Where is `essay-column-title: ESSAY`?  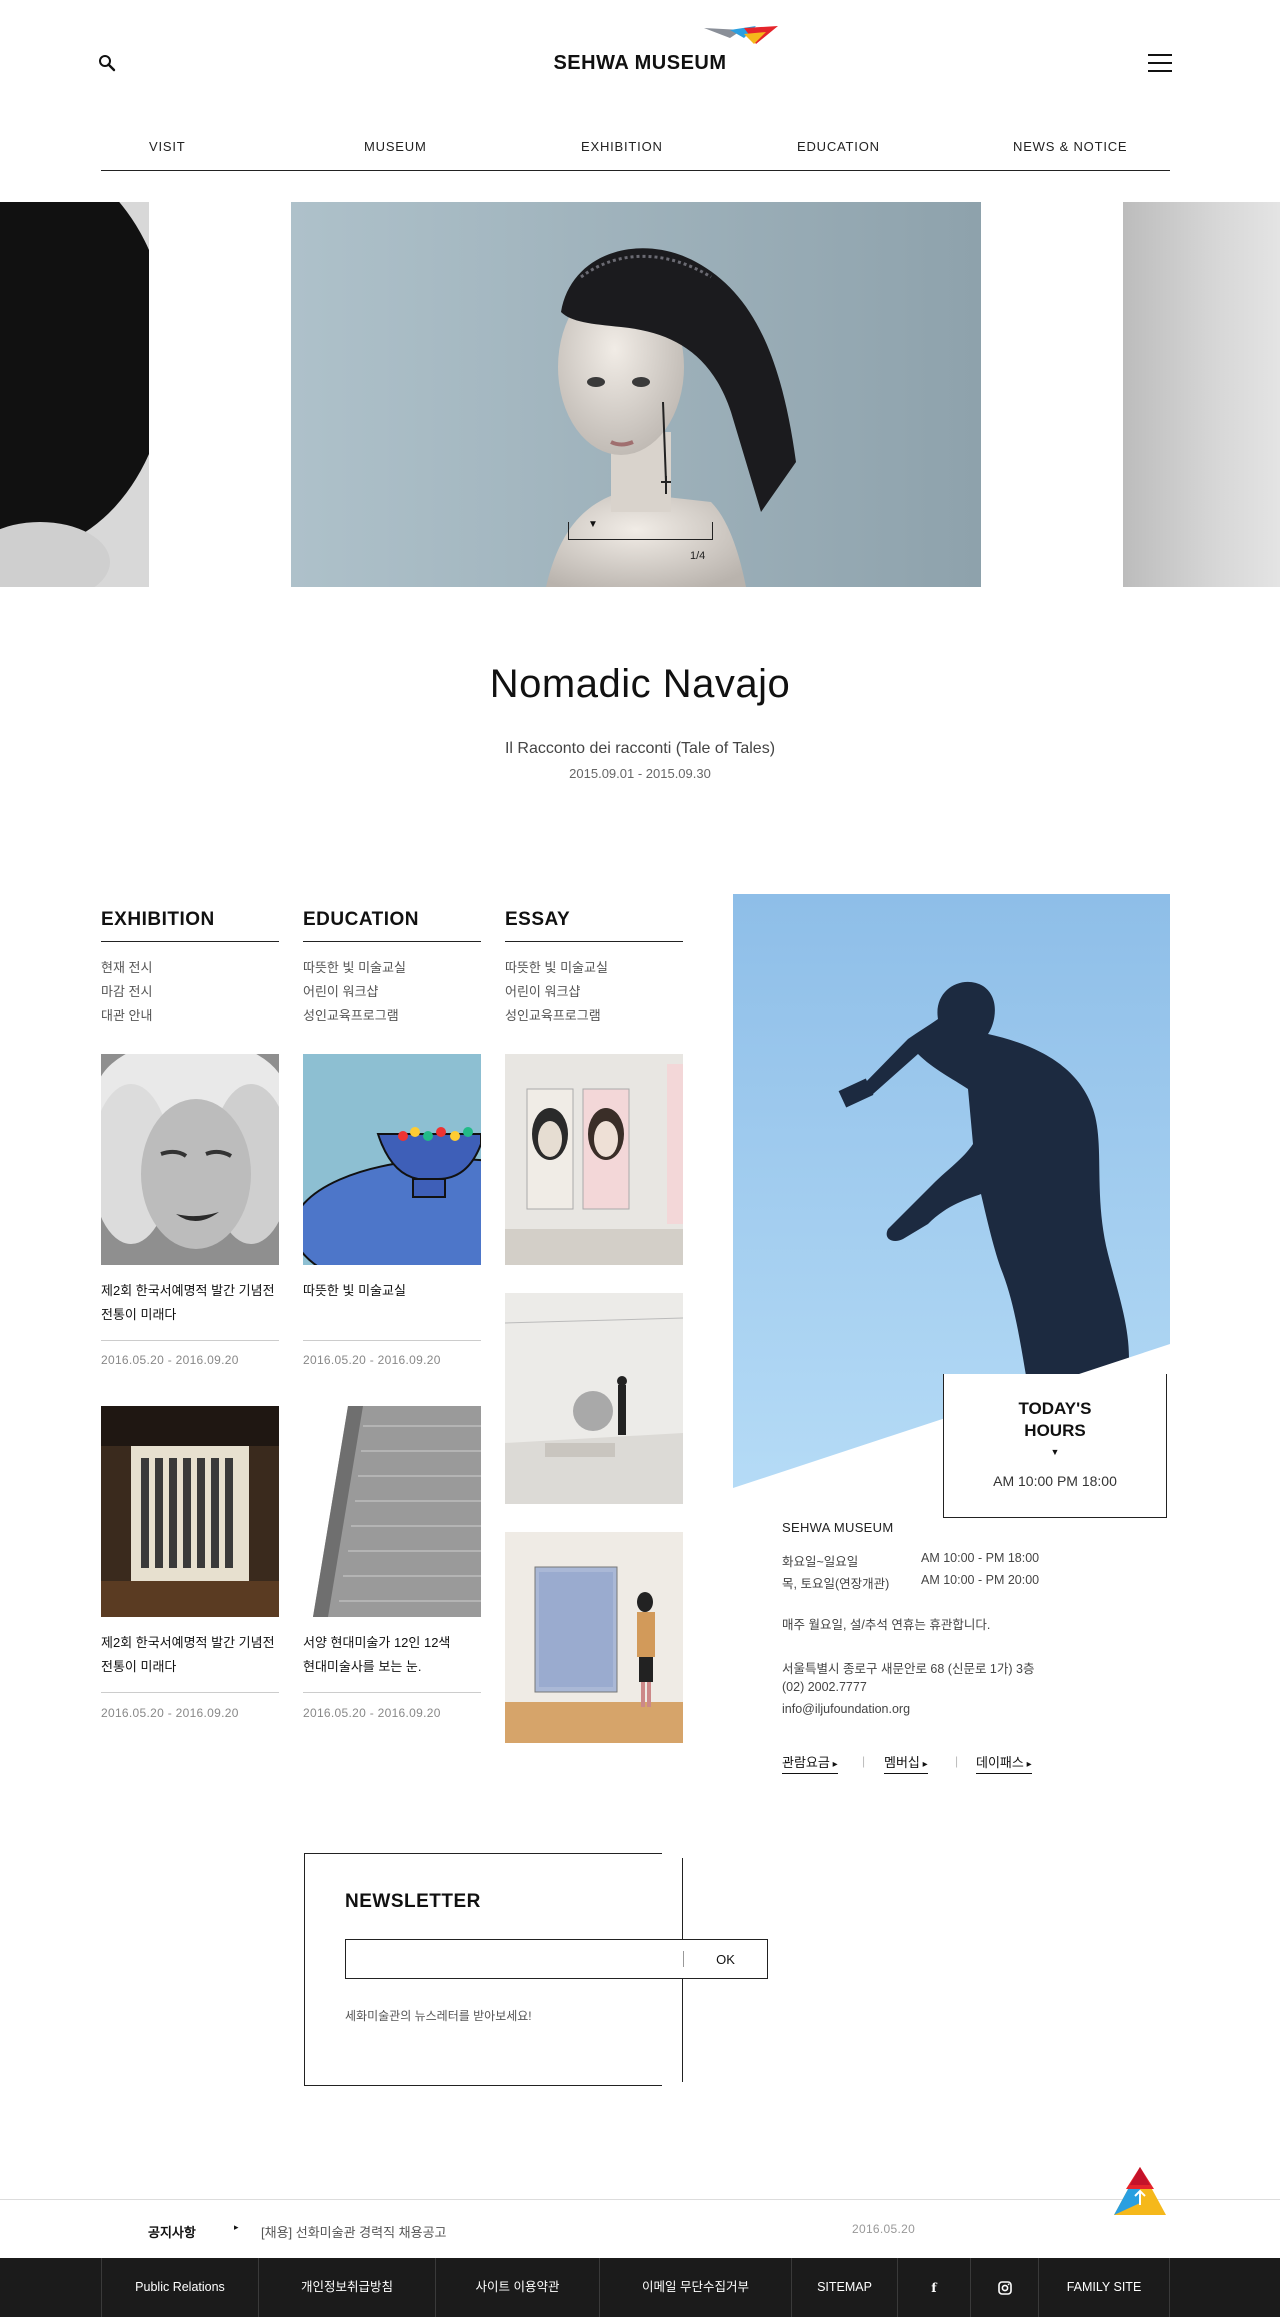
essay-column-title: ESSAY is located at coordinates (594, 925).